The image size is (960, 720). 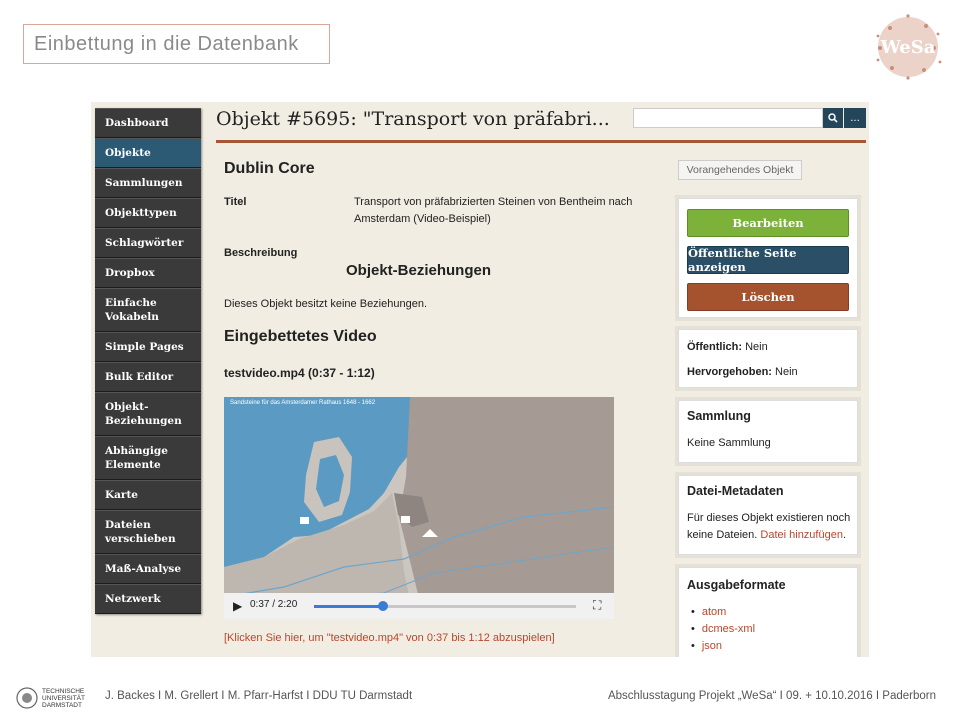 I want to click on dublin-core-heading: Dublin Core, so click(x=269, y=168).